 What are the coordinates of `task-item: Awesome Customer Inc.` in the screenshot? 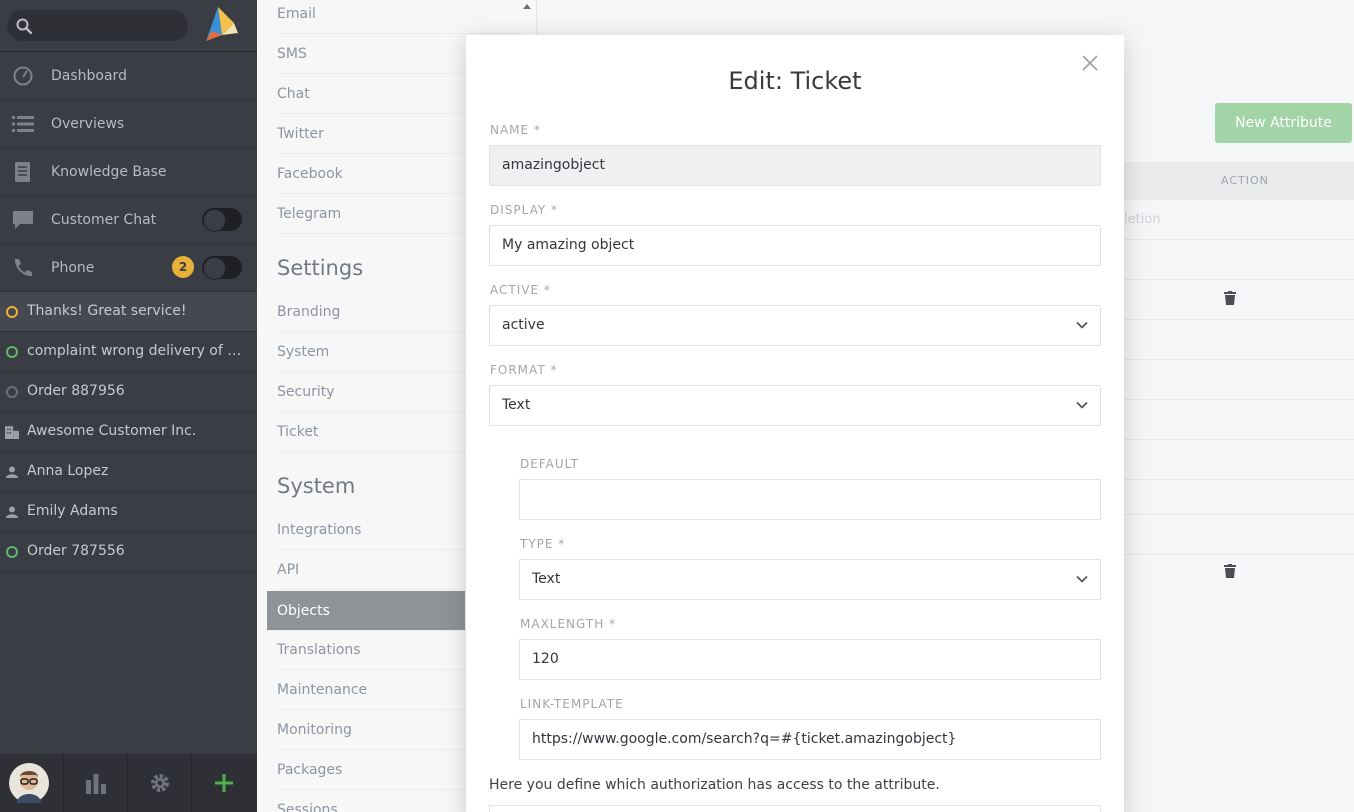 It's located at (128, 432).